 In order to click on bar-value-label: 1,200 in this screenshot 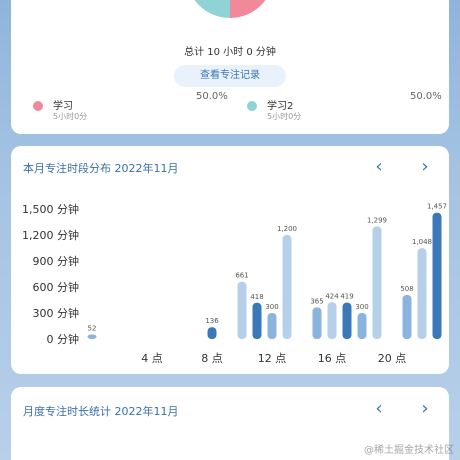, I will do `click(287, 229)`.